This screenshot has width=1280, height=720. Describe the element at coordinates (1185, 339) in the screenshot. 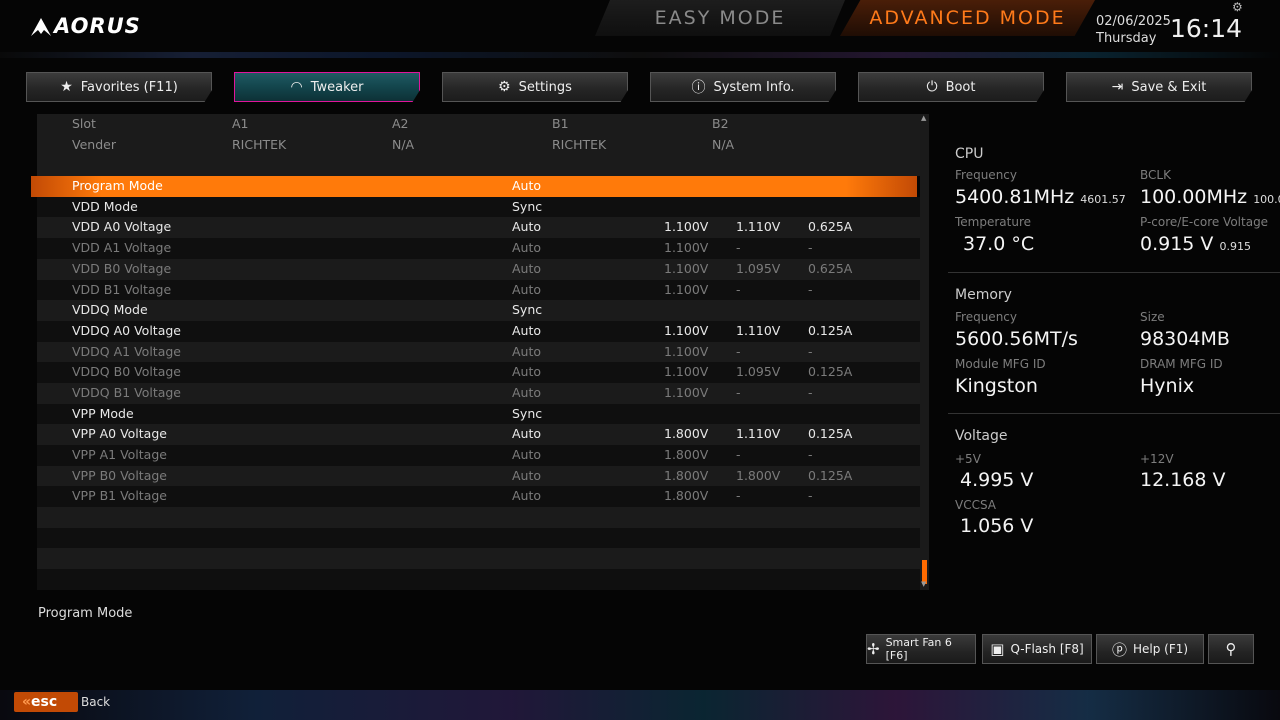

I see `memory-size-value: 98304MB` at that location.